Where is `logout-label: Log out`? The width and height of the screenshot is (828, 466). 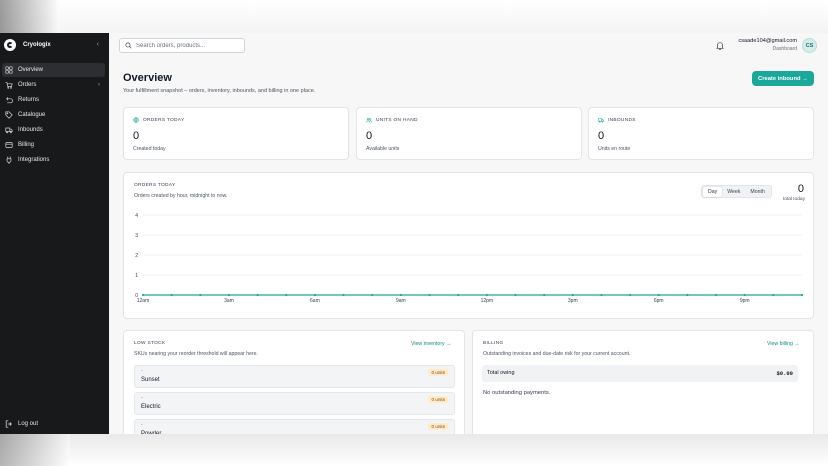
logout-label: Log out is located at coordinates (28, 424).